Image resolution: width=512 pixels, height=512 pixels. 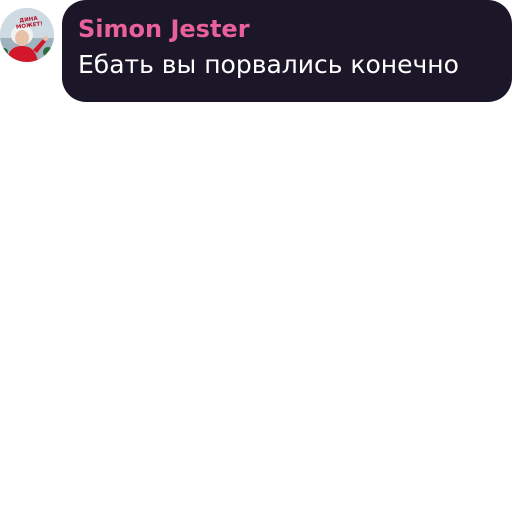 What do you see at coordinates (268, 64) in the screenshot?
I see `message-text: Ебать вы порвались конечно` at bounding box center [268, 64].